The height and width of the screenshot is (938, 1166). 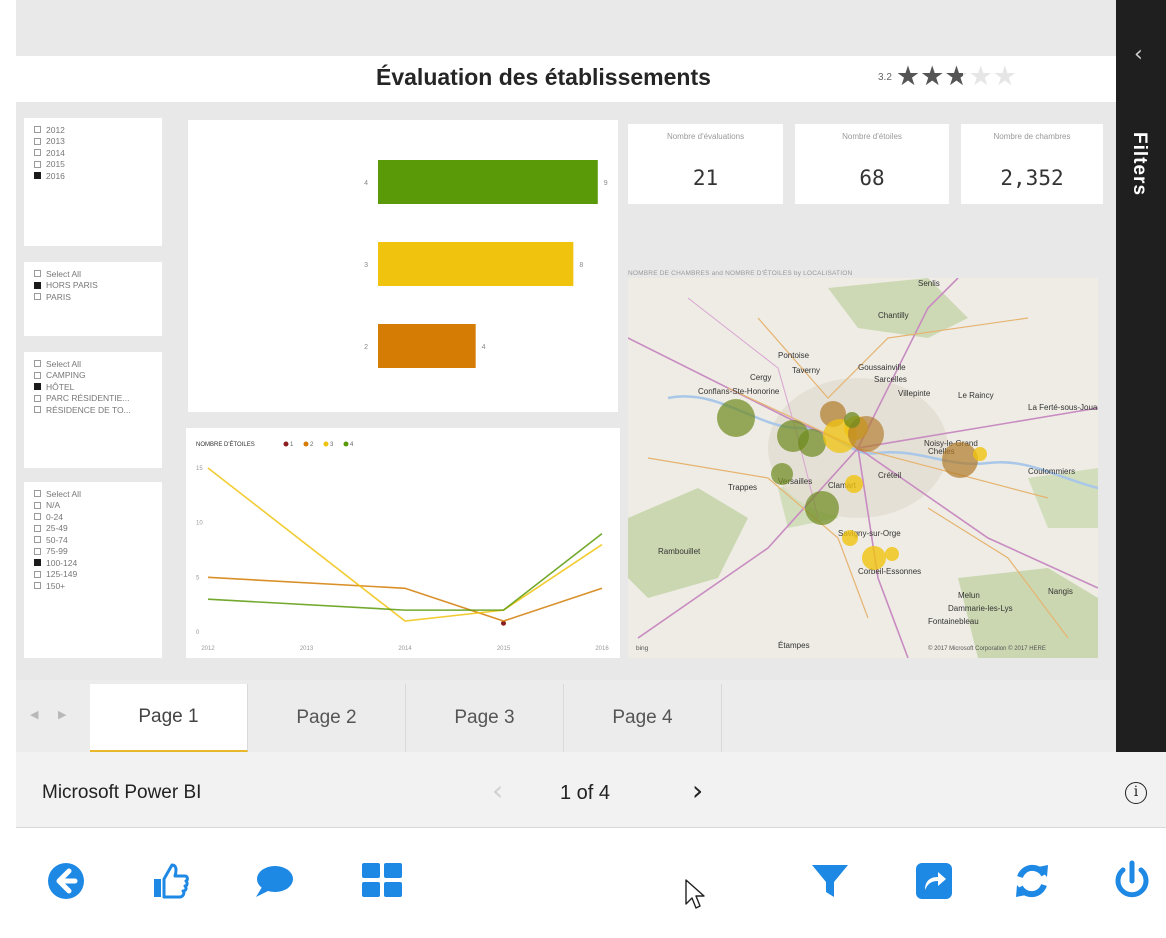 What do you see at coordinates (1032, 881) in the screenshot?
I see `refresh-icon` at bounding box center [1032, 881].